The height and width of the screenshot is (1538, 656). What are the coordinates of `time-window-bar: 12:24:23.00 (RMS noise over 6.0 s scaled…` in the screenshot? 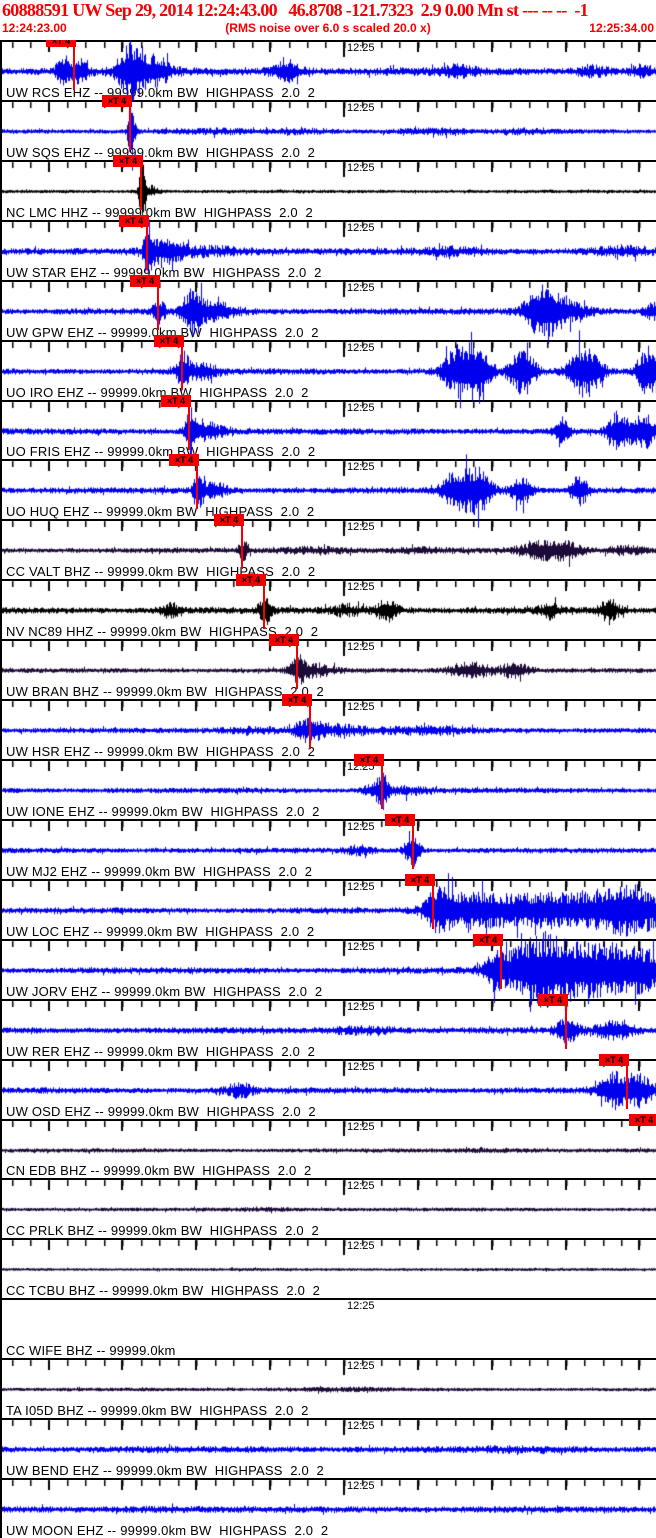 It's located at (328, 29).